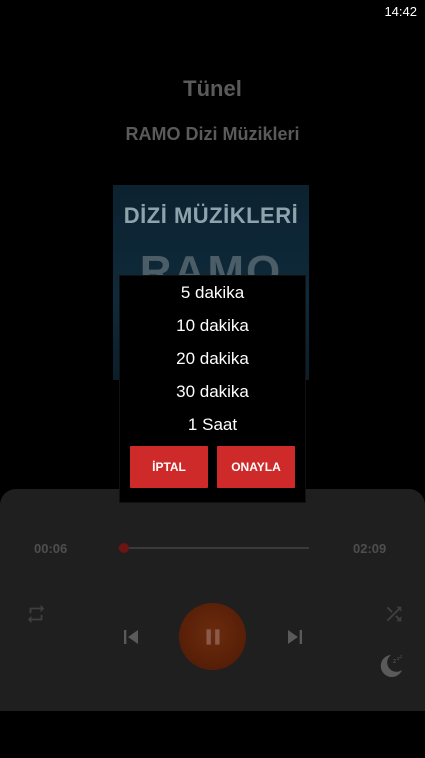  What do you see at coordinates (212, 325) in the screenshot?
I see `sleep-option-10-min: 10 dakika` at bounding box center [212, 325].